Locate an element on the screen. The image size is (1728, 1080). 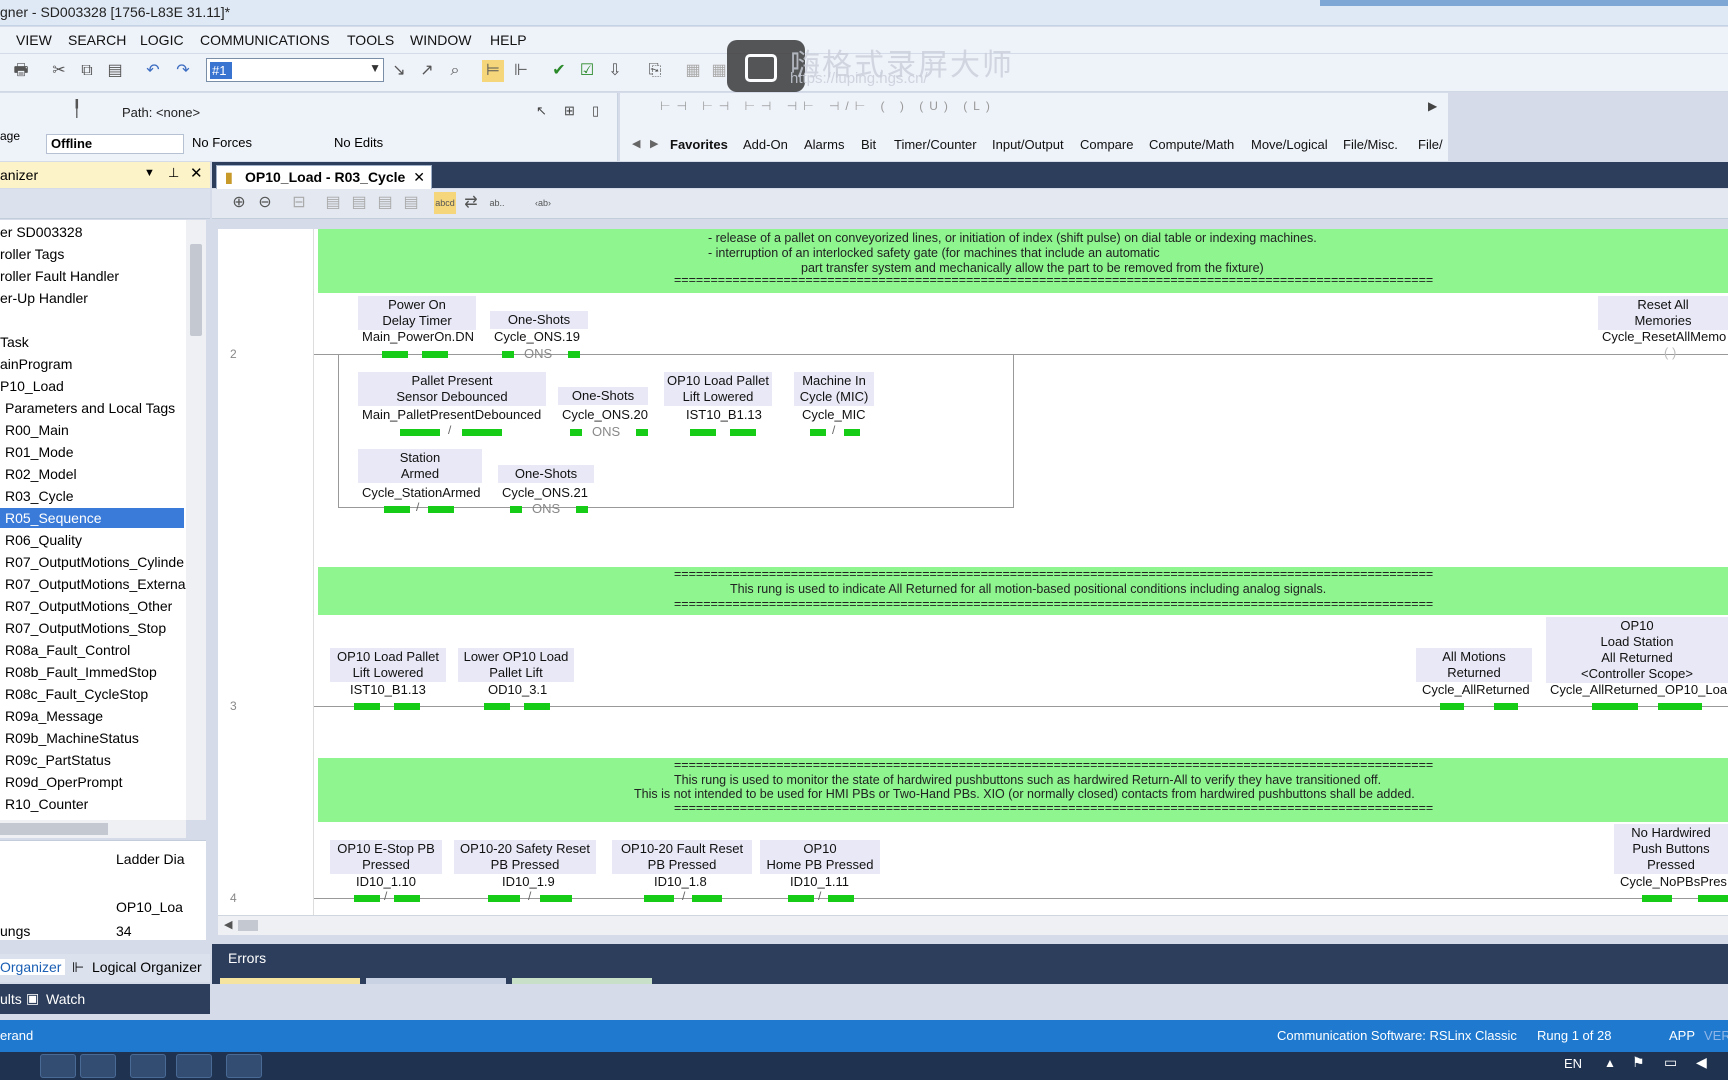
cut-icon: ✂ is located at coordinates (59, 71).